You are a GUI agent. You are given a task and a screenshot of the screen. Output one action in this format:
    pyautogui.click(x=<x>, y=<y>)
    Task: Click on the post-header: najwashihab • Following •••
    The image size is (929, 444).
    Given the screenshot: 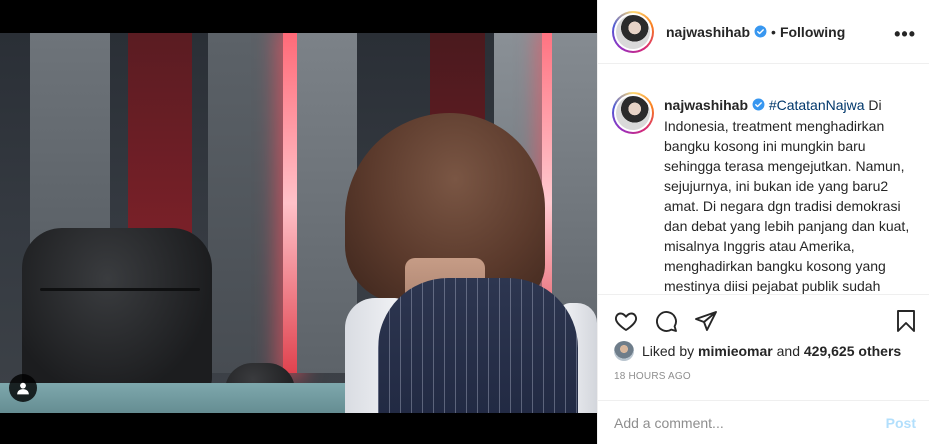 What is the action you would take?
    pyautogui.click(x=763, y=32)
    